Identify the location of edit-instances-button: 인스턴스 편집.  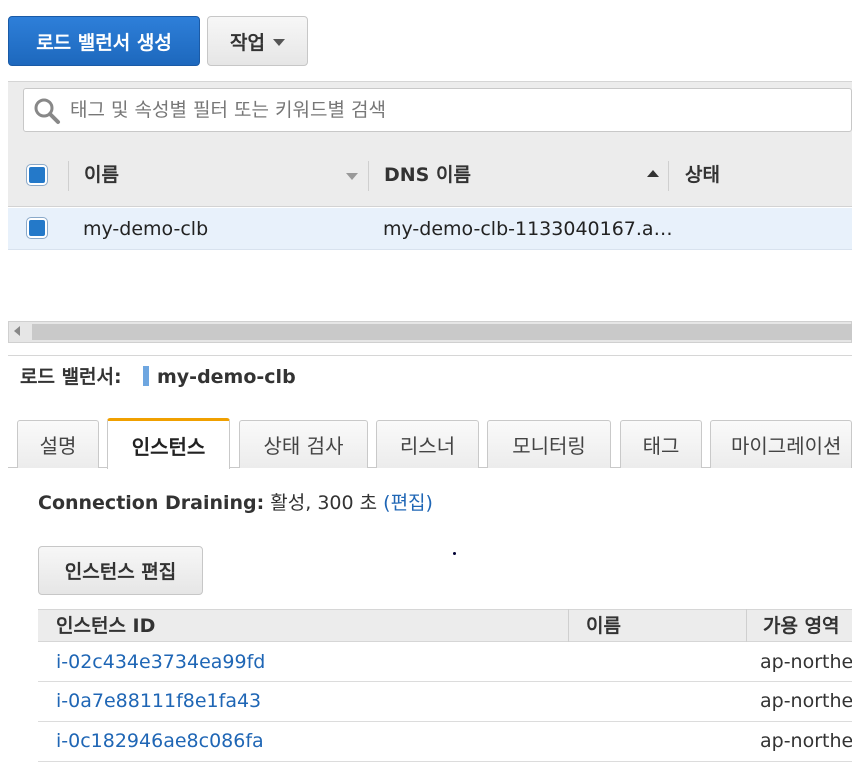
(120, 570).